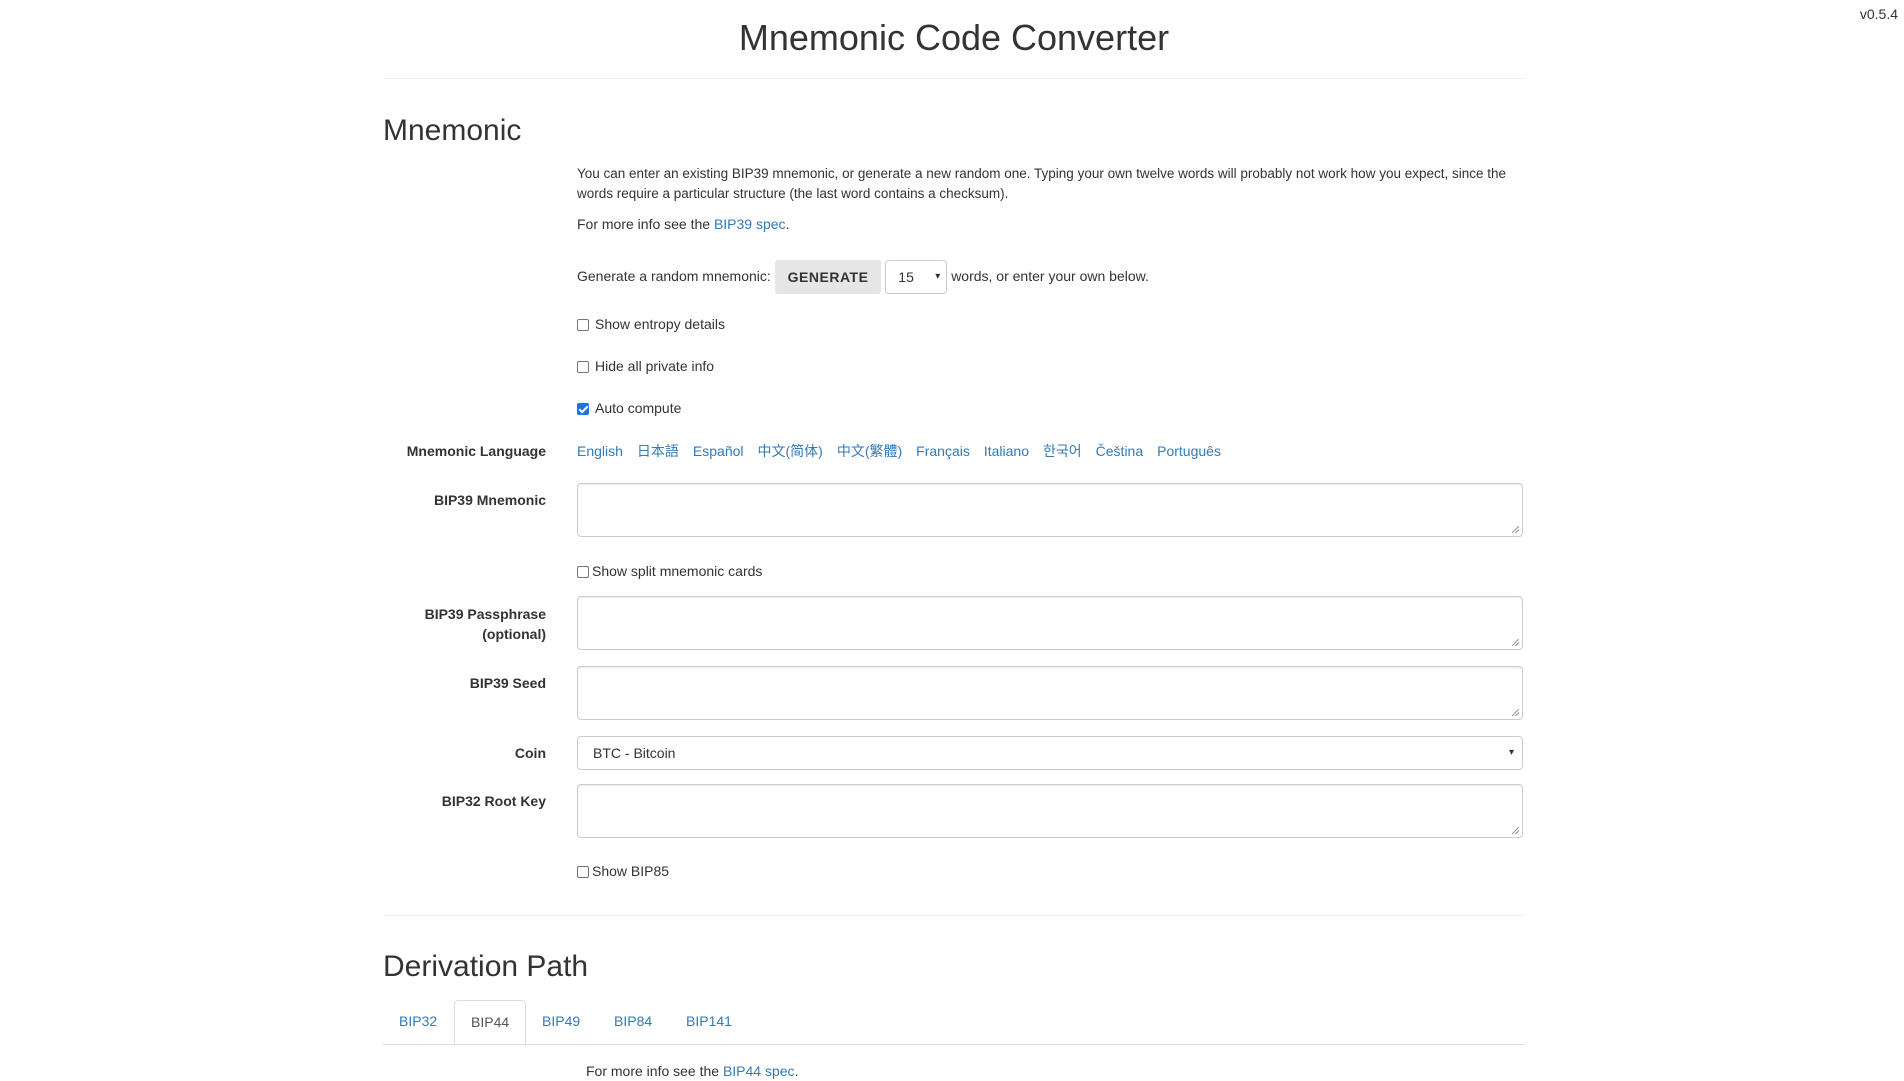  What do you see at coordinates (507, 683) in the screenshot?
I see `seed-label: BIP39 Seed` at bounding box center [507, 683].